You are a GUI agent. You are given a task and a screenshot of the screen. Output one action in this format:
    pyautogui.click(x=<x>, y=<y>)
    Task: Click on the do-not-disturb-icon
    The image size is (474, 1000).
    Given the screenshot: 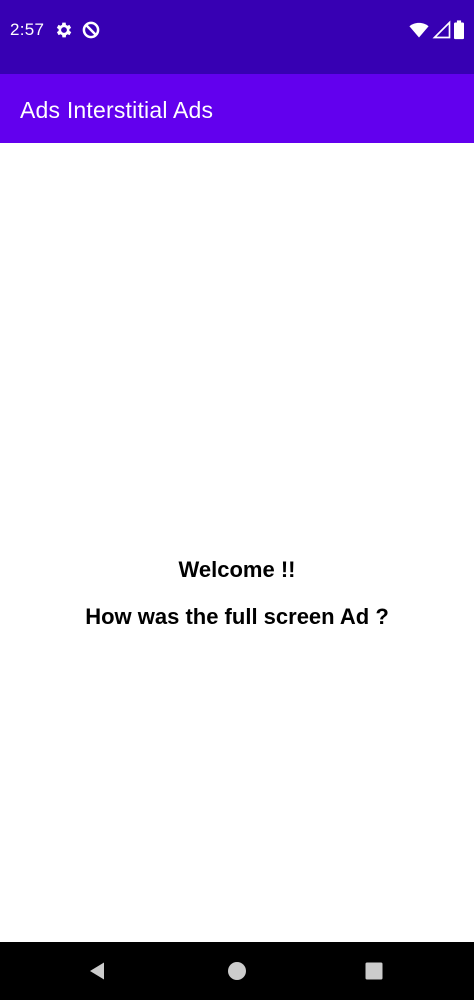 What is the action you would take?
    pyautogui.click(x=91, y=30)
    